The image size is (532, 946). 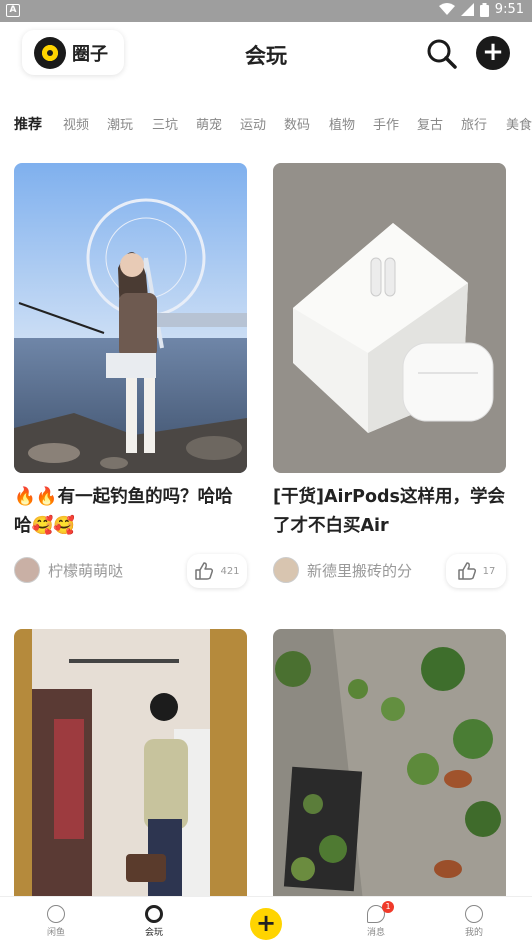 I want to click on play-icon, so click(x=154, y=914).